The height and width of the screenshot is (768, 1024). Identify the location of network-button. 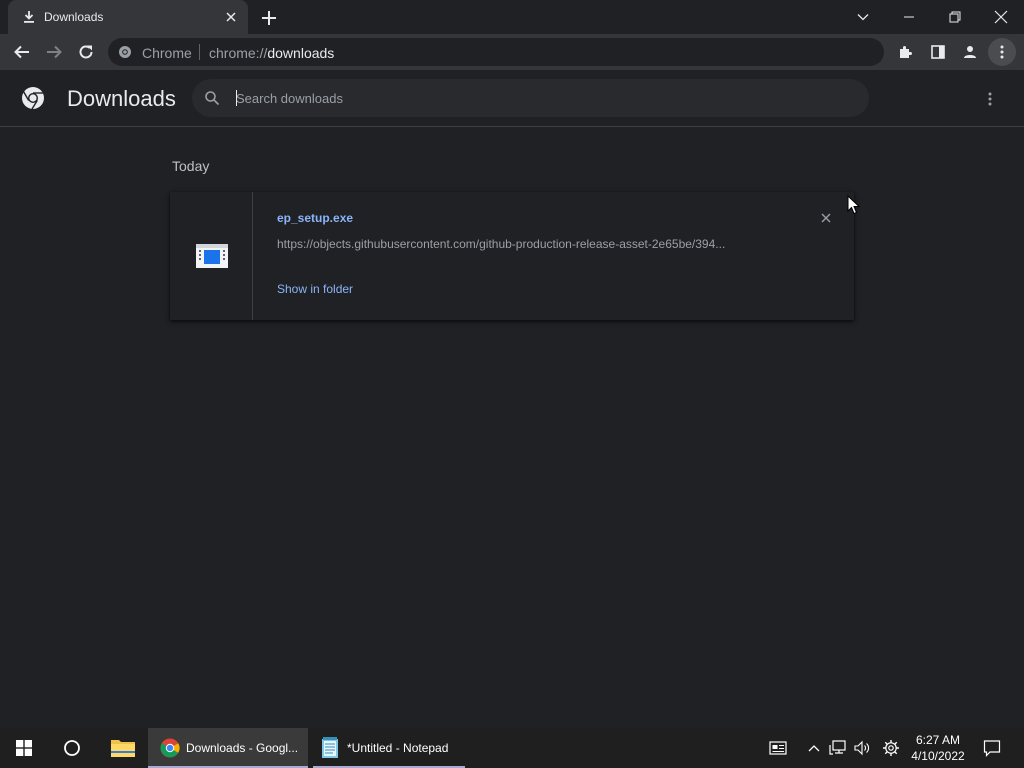
(838, 748).